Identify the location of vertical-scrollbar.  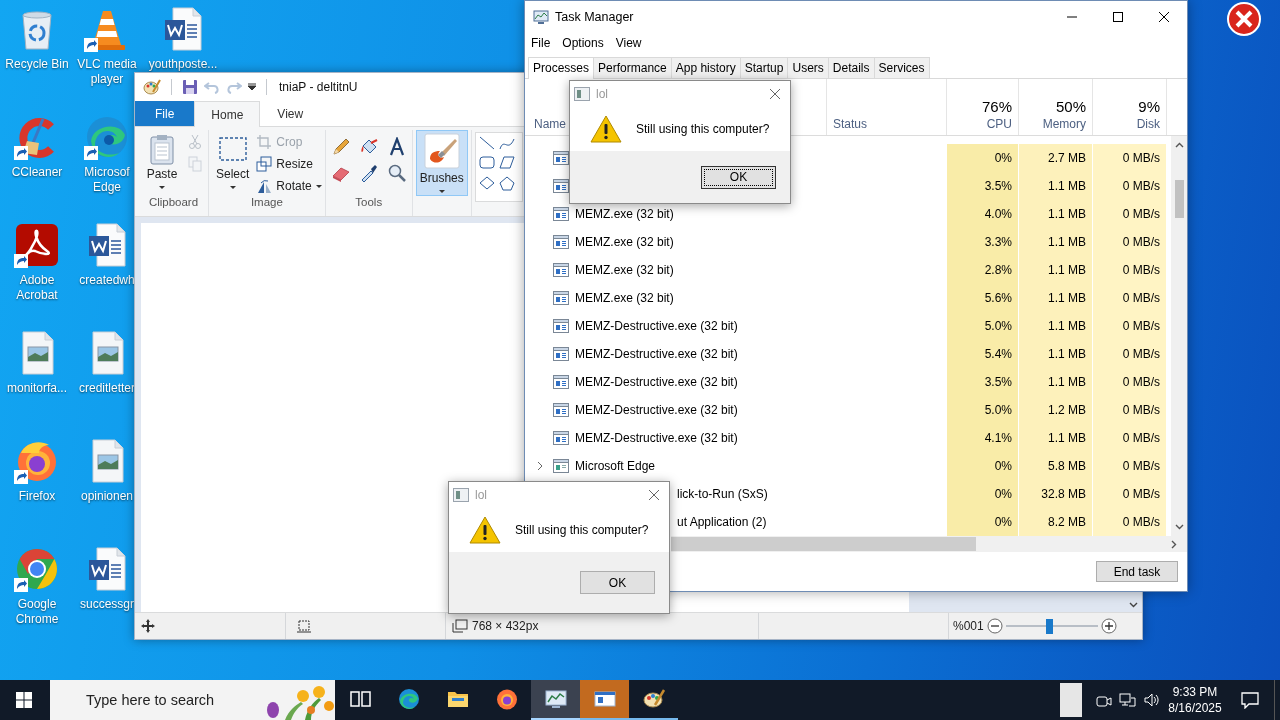
(1179, 336).